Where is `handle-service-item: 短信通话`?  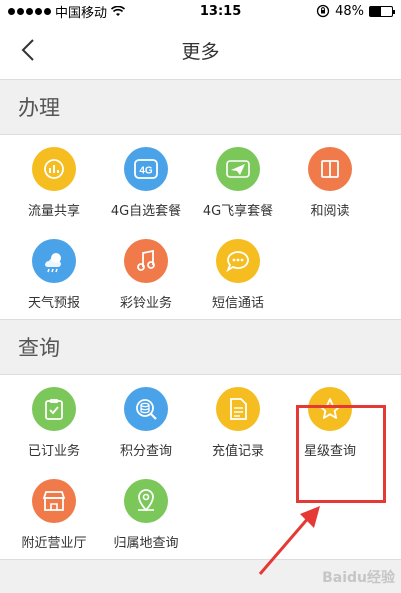
handle-service-item: 短信通话 is located at coordinates (238, 273).